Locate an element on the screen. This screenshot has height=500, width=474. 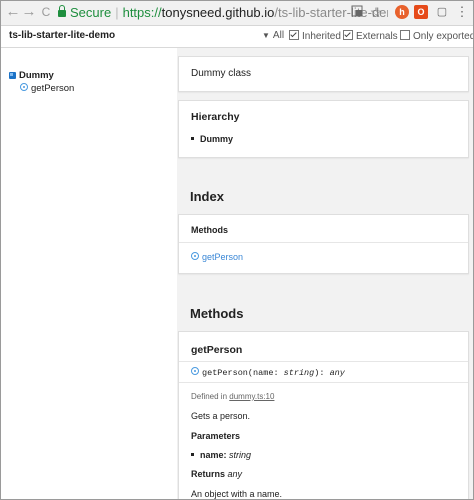
url-host: tonysneed.github.io is located at coordinates (218, 12).